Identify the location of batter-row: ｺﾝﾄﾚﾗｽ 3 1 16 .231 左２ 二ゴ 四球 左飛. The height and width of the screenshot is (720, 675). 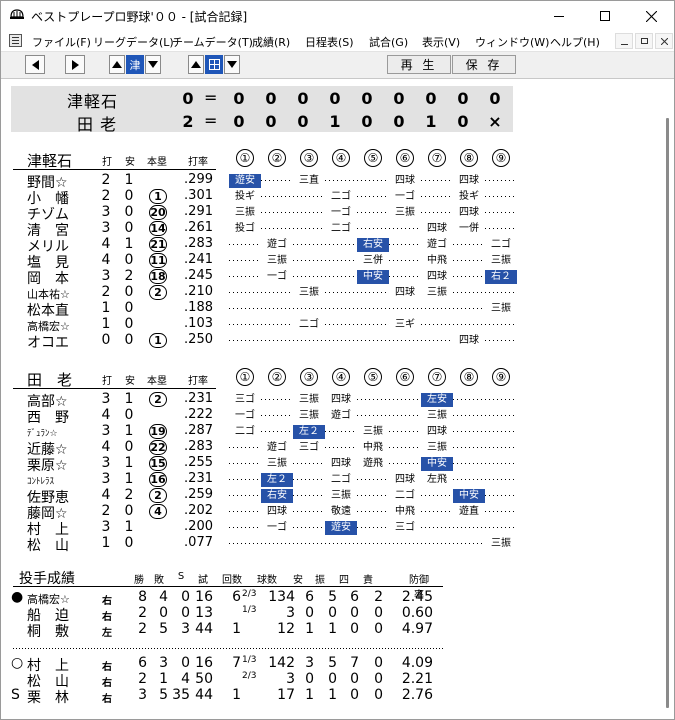
(331, 479).